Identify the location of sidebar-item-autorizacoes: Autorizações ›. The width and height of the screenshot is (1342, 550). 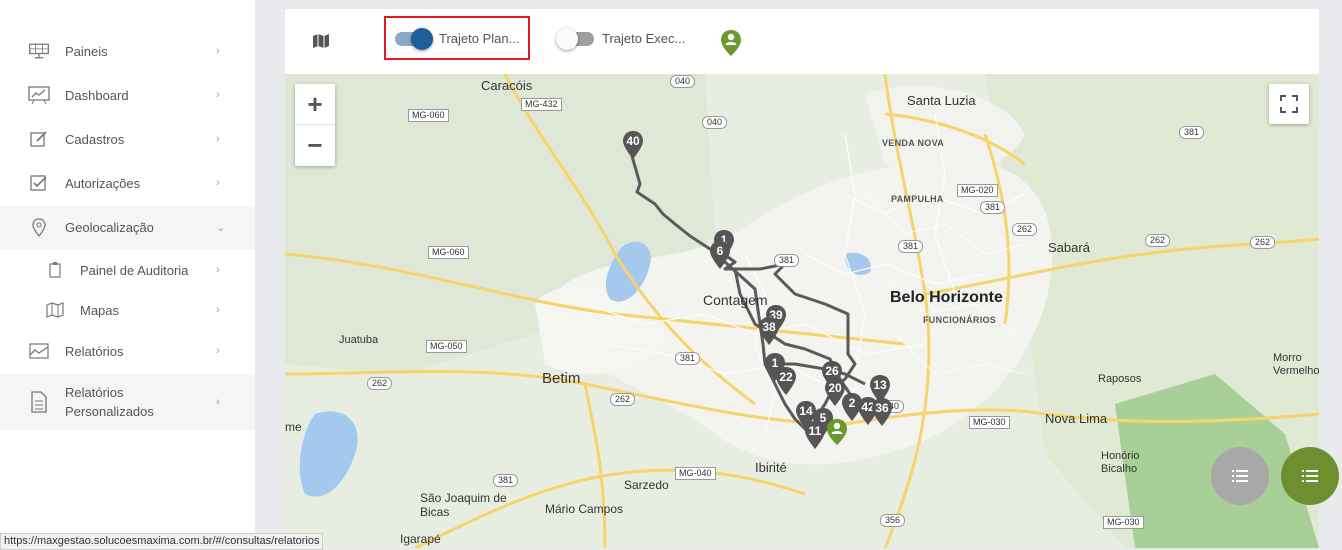
(127, 183).